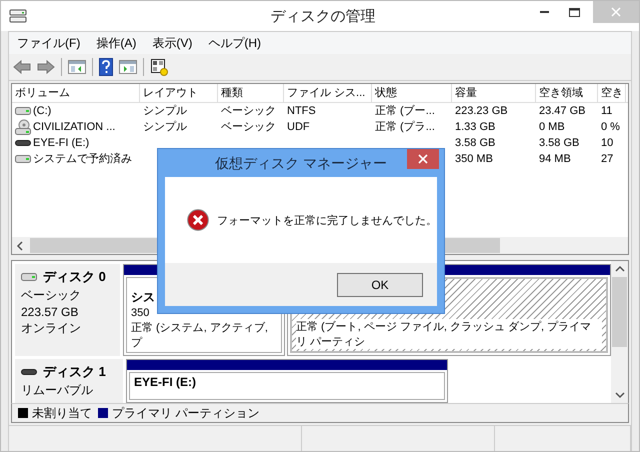 The width and height of the screenshot is (640, 452). What do you see at coordinates (612, 93) in the screenshot?
I see `column-header: 空き` at bounding box center [612, 93].